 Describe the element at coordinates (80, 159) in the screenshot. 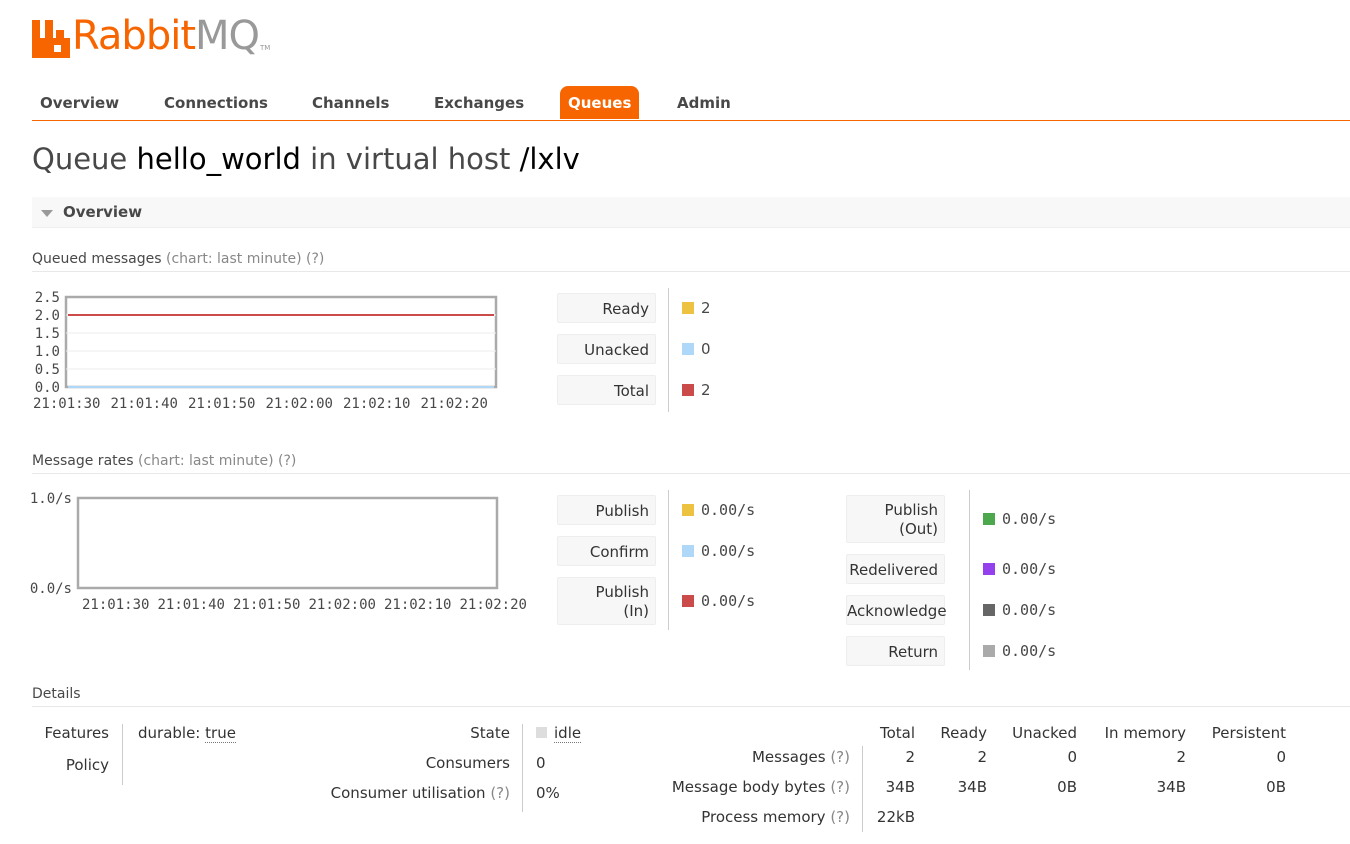

I see `title-prefix: Queue` at that location.